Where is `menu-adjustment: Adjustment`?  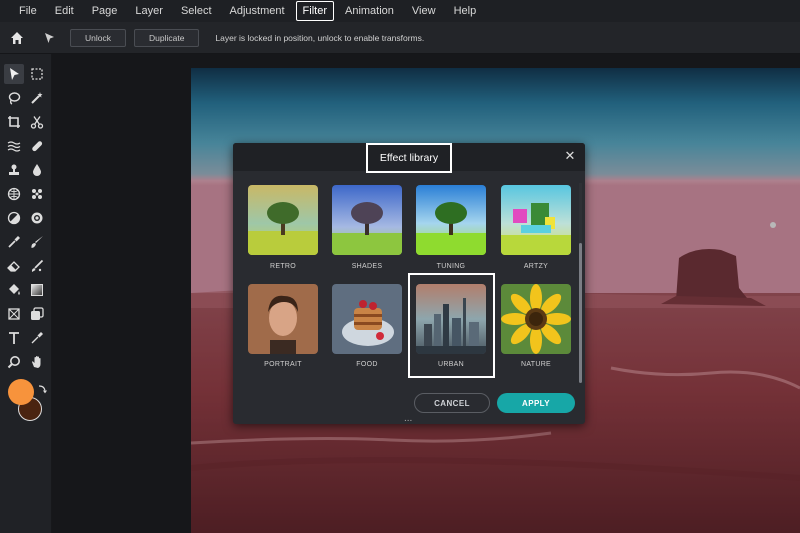
menu-adjustment: Adjustment is located at coordinates (257, 11).